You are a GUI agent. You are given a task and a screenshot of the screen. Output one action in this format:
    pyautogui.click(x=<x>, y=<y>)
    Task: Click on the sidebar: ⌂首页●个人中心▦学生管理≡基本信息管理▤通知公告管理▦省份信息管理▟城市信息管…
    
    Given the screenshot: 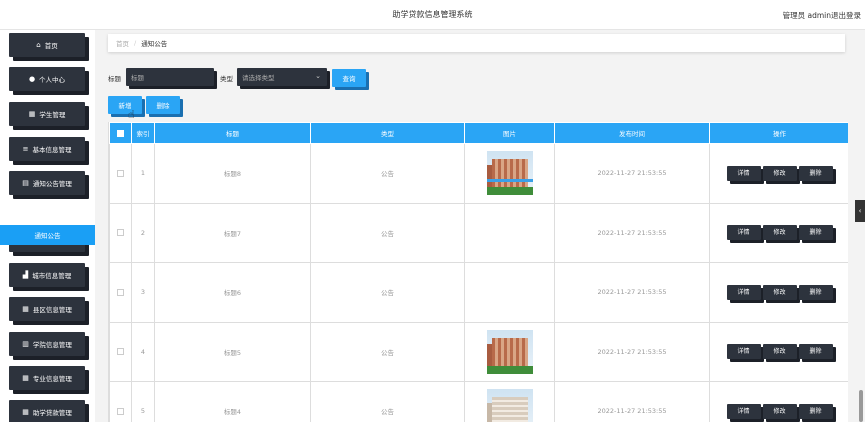 What is the action you would take?
    pyautogui.click(x=47, y=226)
    